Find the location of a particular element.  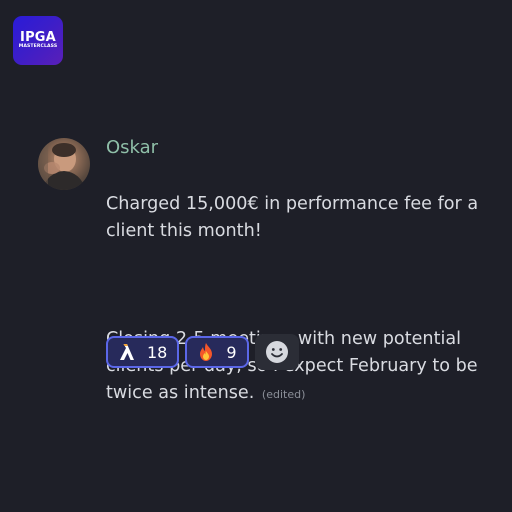

ipga-masterclass-logo: IPGA MASTERCLASS is located at coordinates (38, 40).